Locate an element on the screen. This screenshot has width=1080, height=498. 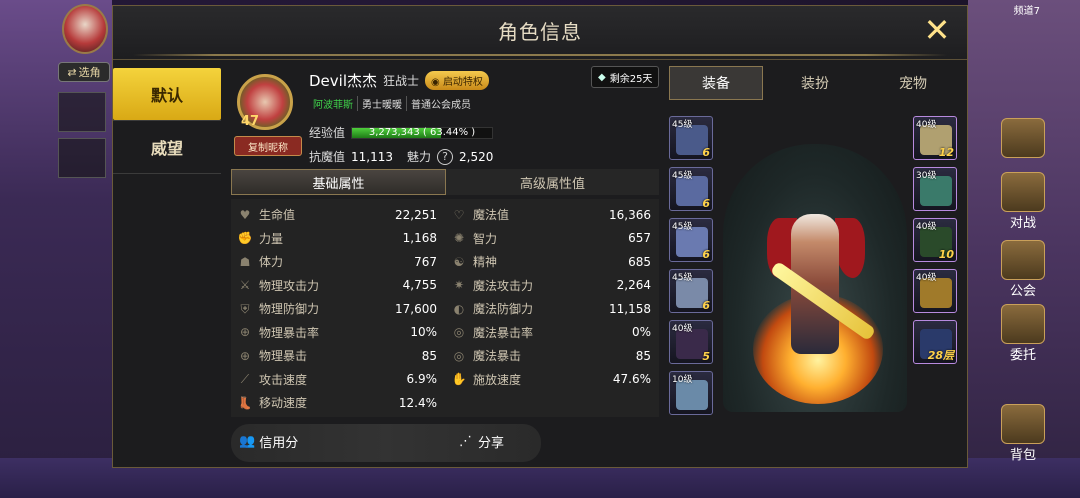
target-icon: ◎ is located at coordinates (459, 355).